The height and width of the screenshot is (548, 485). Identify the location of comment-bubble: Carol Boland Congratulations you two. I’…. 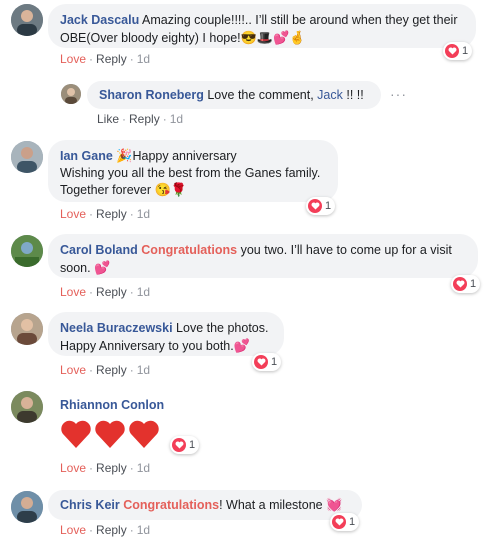
(263, 256).